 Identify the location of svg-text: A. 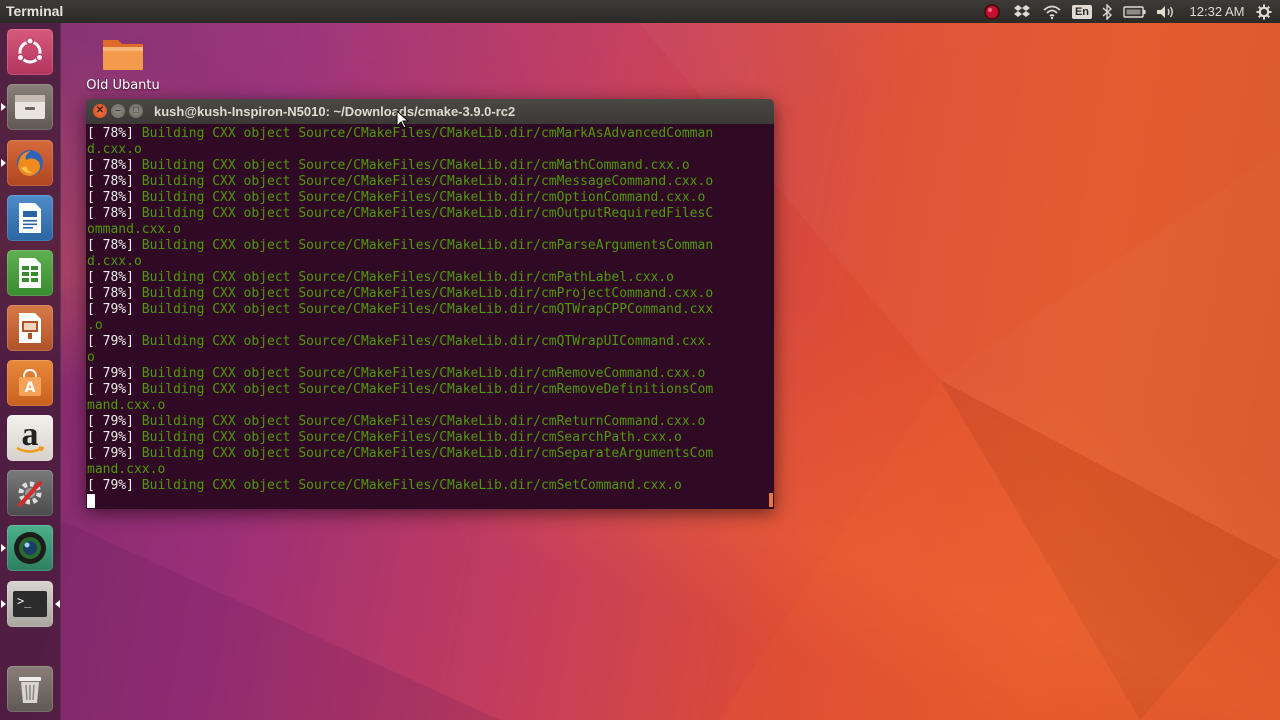
(30, 388).